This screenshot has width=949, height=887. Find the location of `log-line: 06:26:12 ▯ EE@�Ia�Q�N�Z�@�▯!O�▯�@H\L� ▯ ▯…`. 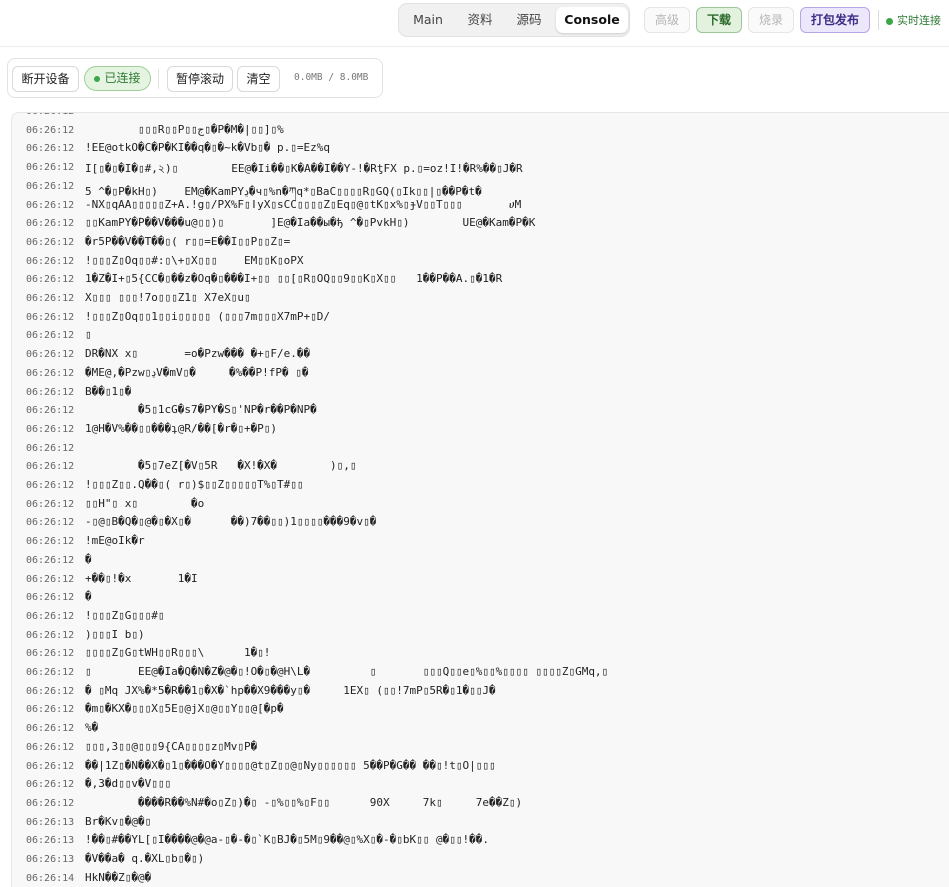

log-line: 06:26:12 ▯ EE@�Ia�Q�N�Z�@�▯!O�▯�@H\L� ▯ ▯… is located at coordinates (480, 672).